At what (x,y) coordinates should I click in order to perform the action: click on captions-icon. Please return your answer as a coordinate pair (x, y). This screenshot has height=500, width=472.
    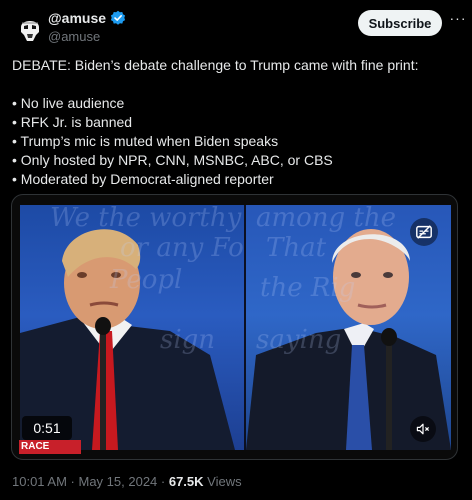
    Looking at the image, I should click on (424, 232).